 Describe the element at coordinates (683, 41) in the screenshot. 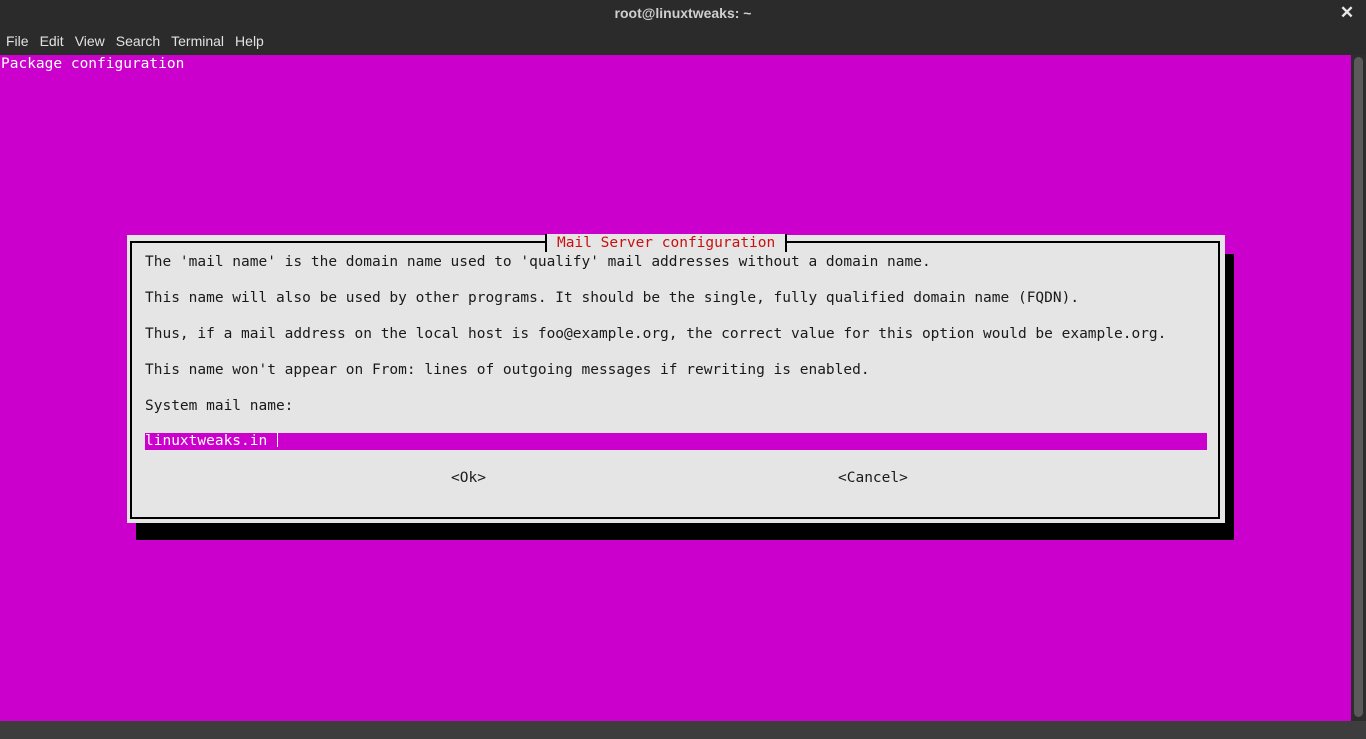

I see `menu-bar: File Edit View Search Terminal Help` at that location.